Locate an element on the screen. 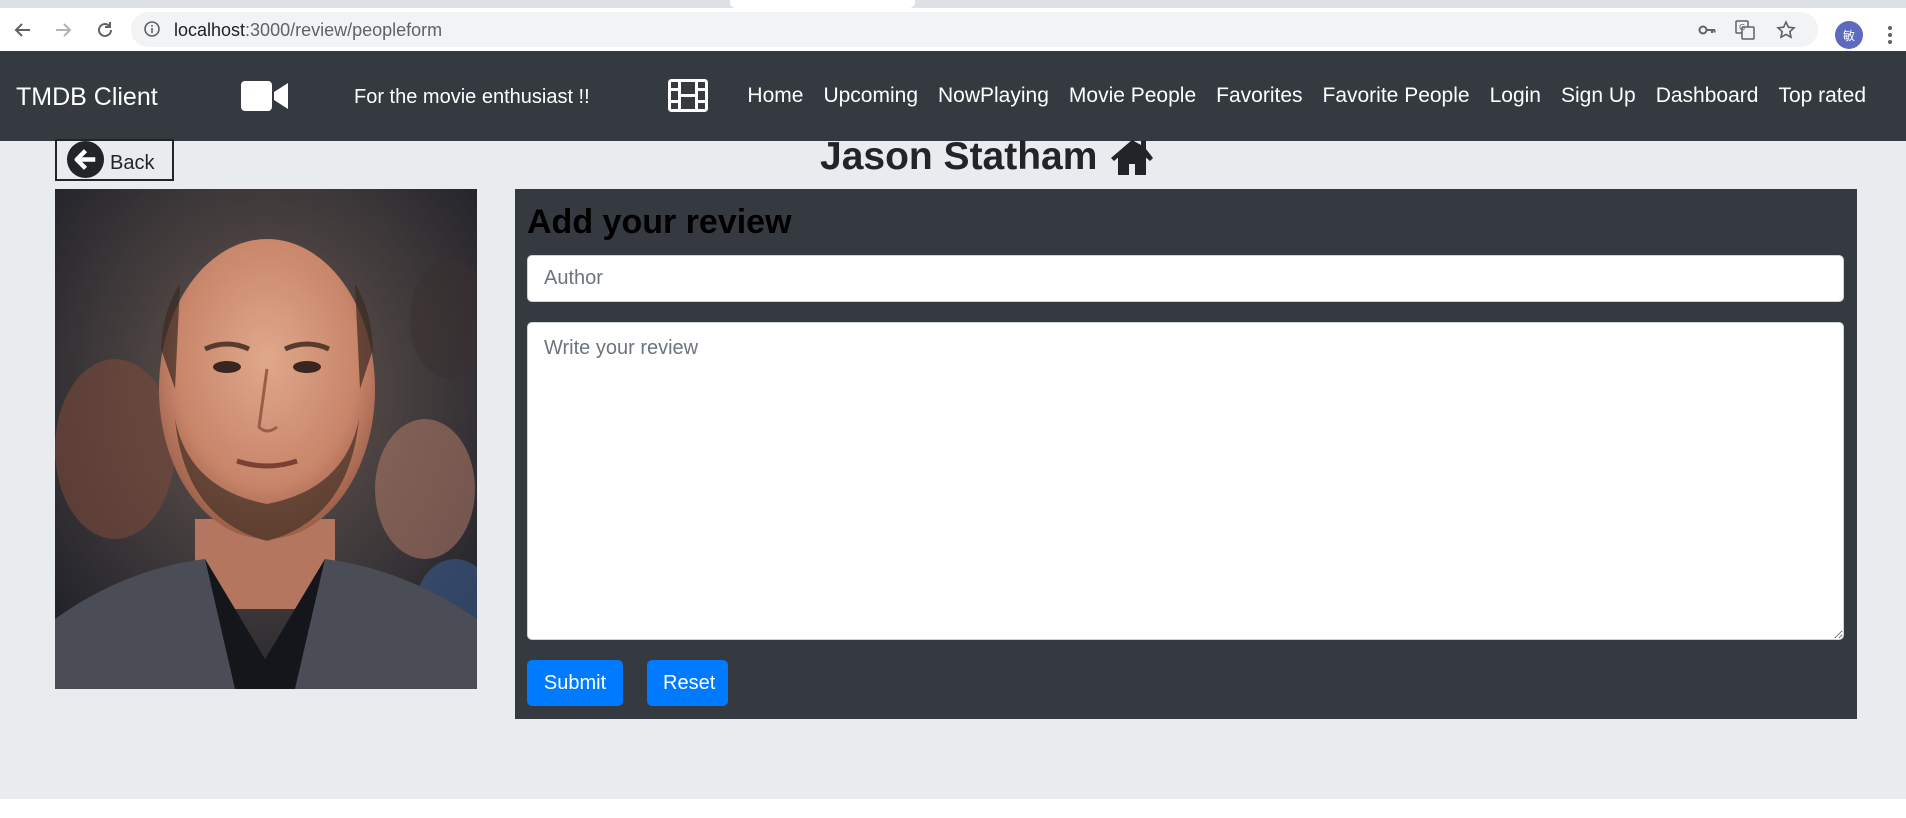  video-camera-icon is located at coordinates (264, 96).